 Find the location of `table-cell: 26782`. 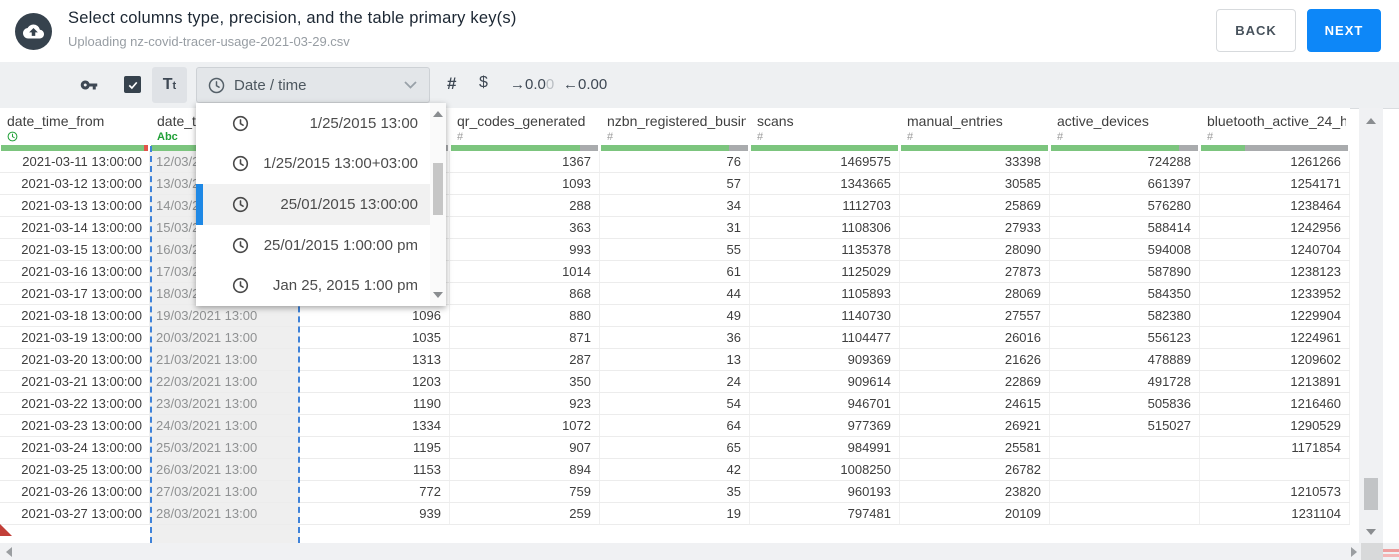

table-cell: 26782 is located at coordinates (975, 469).